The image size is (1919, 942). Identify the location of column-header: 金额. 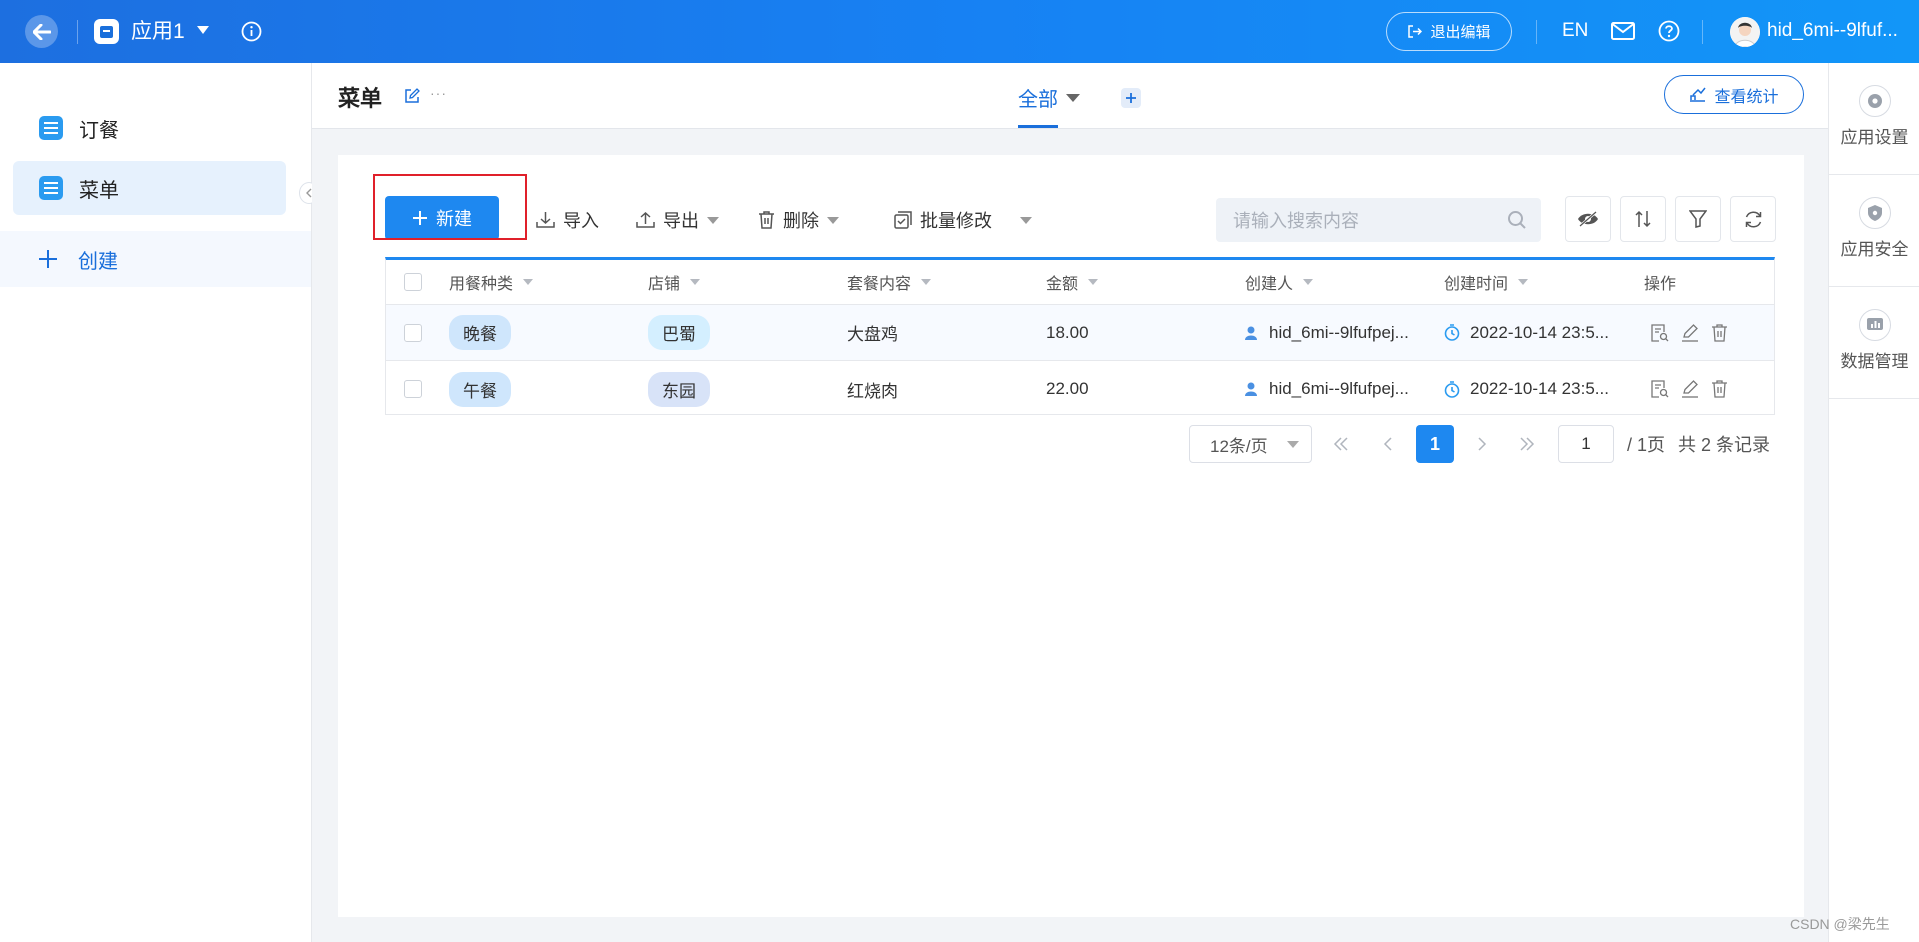
(1072, 282).